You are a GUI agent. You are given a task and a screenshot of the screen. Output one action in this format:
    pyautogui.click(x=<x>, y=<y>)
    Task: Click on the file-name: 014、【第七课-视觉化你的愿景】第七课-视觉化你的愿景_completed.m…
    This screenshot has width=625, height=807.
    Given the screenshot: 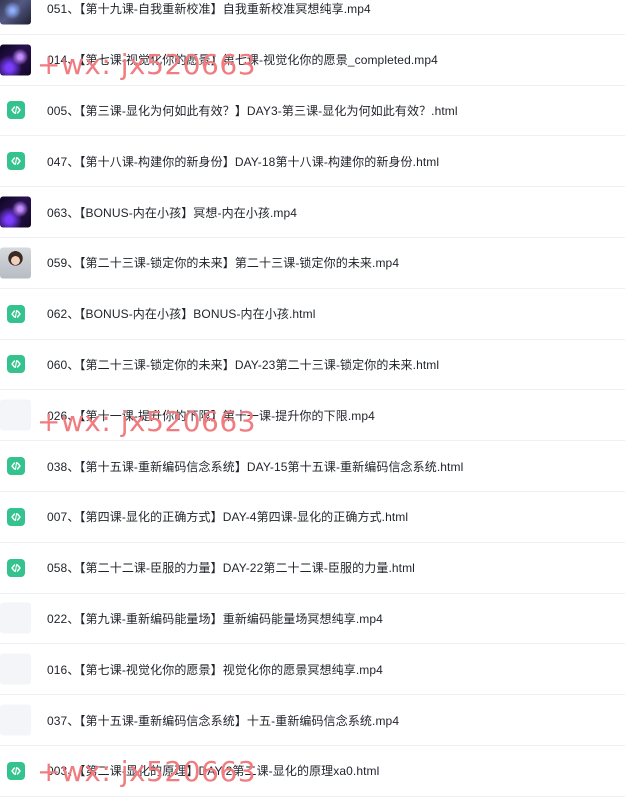 What is the action you would take?
    pyautogui.click(x=242, y=59)
    